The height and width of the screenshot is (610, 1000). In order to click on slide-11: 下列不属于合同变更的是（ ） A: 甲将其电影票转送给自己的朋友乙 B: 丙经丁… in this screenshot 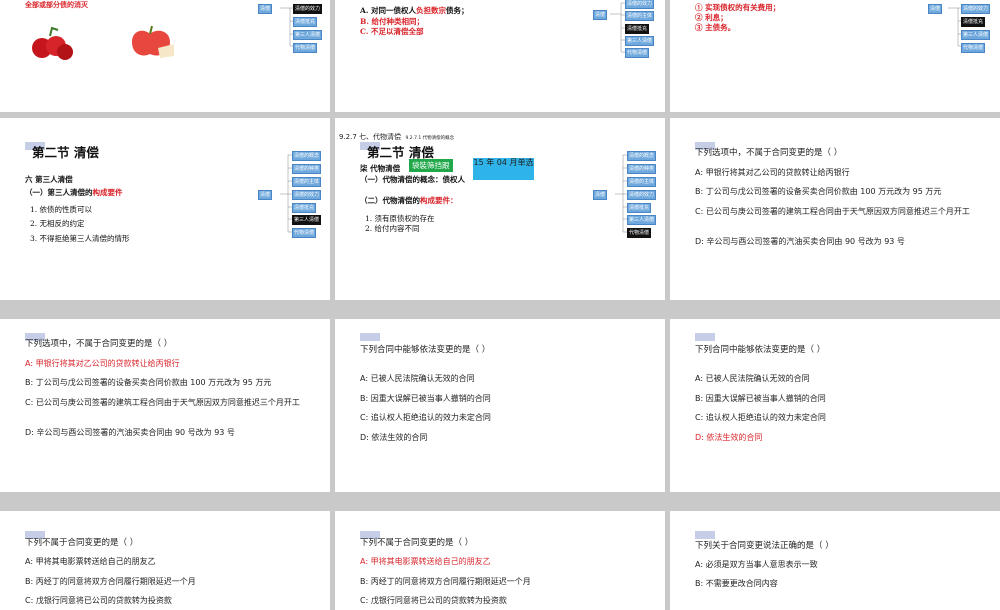, I will do `click(500, 560)`.